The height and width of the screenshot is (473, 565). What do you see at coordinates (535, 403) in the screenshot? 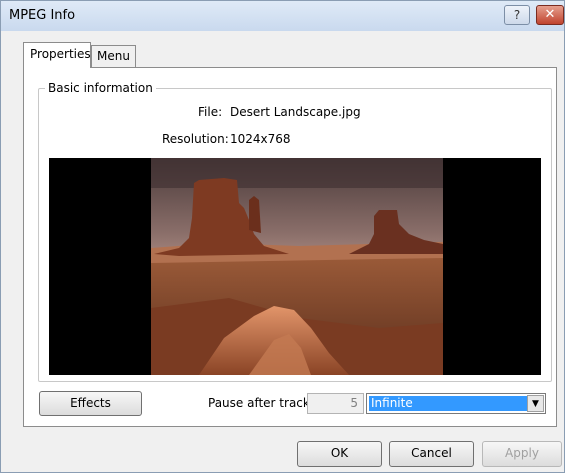
I see `chevron-down-icon: ▼` at bounding box center [535, 403].